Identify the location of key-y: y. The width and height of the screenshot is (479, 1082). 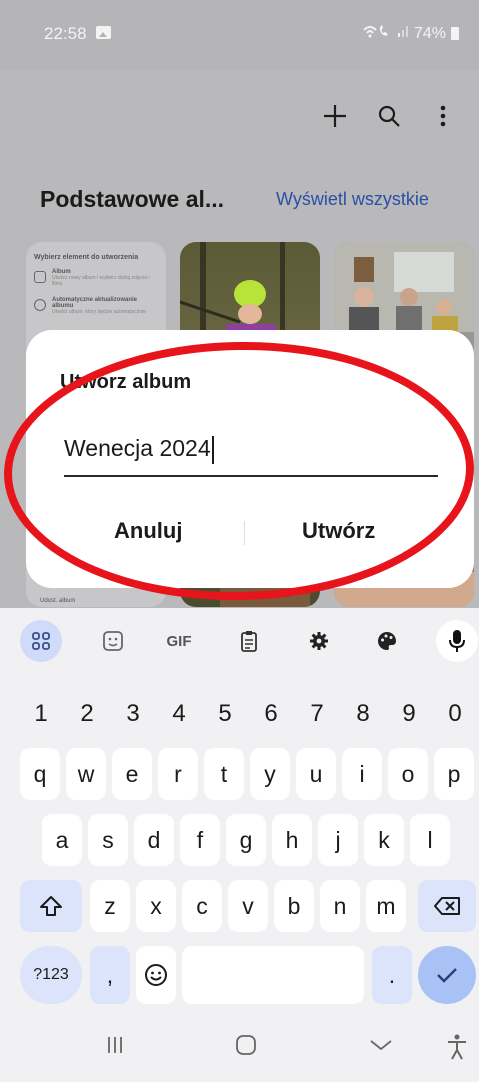
(270, 774).